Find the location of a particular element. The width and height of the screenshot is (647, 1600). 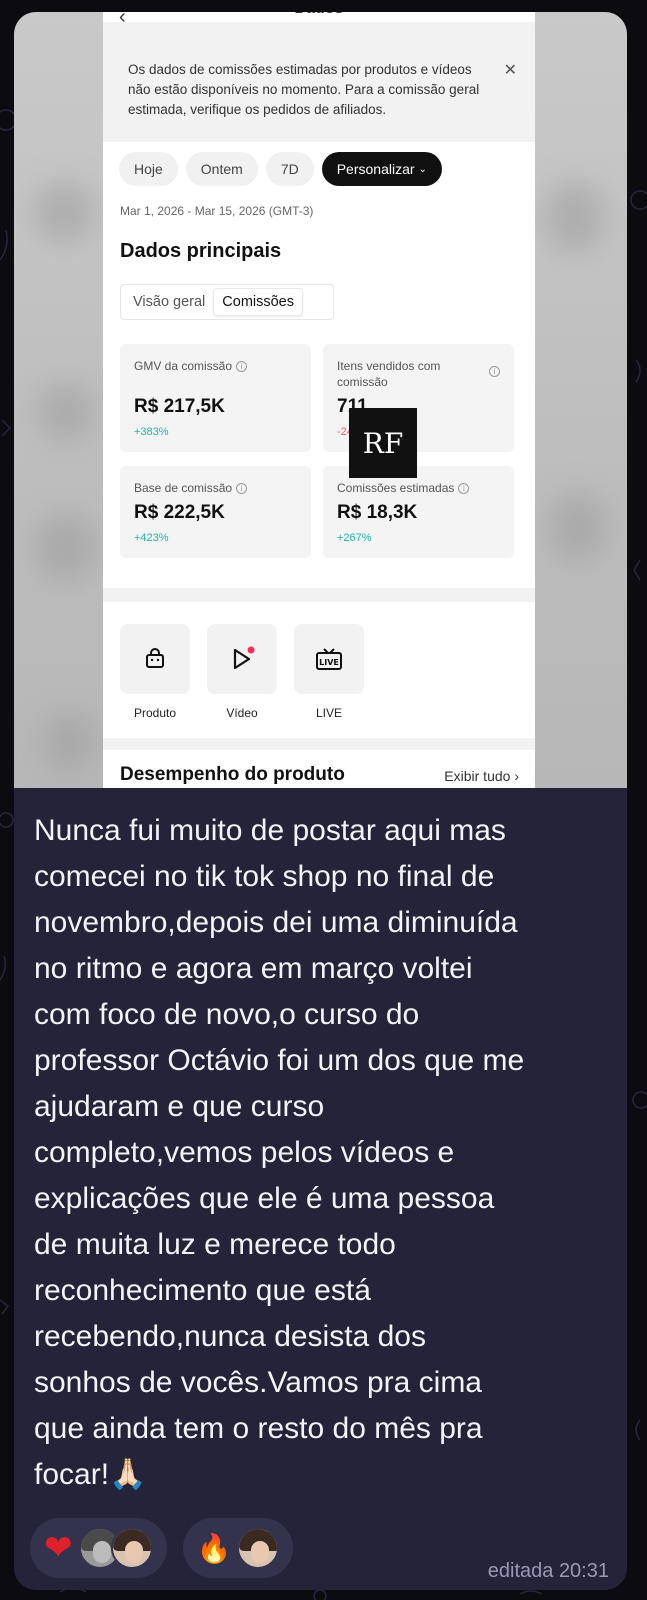

metric-card-gmv: GMV da comissão i R$ 217,5K +383% is located at coordinates (215, 398).